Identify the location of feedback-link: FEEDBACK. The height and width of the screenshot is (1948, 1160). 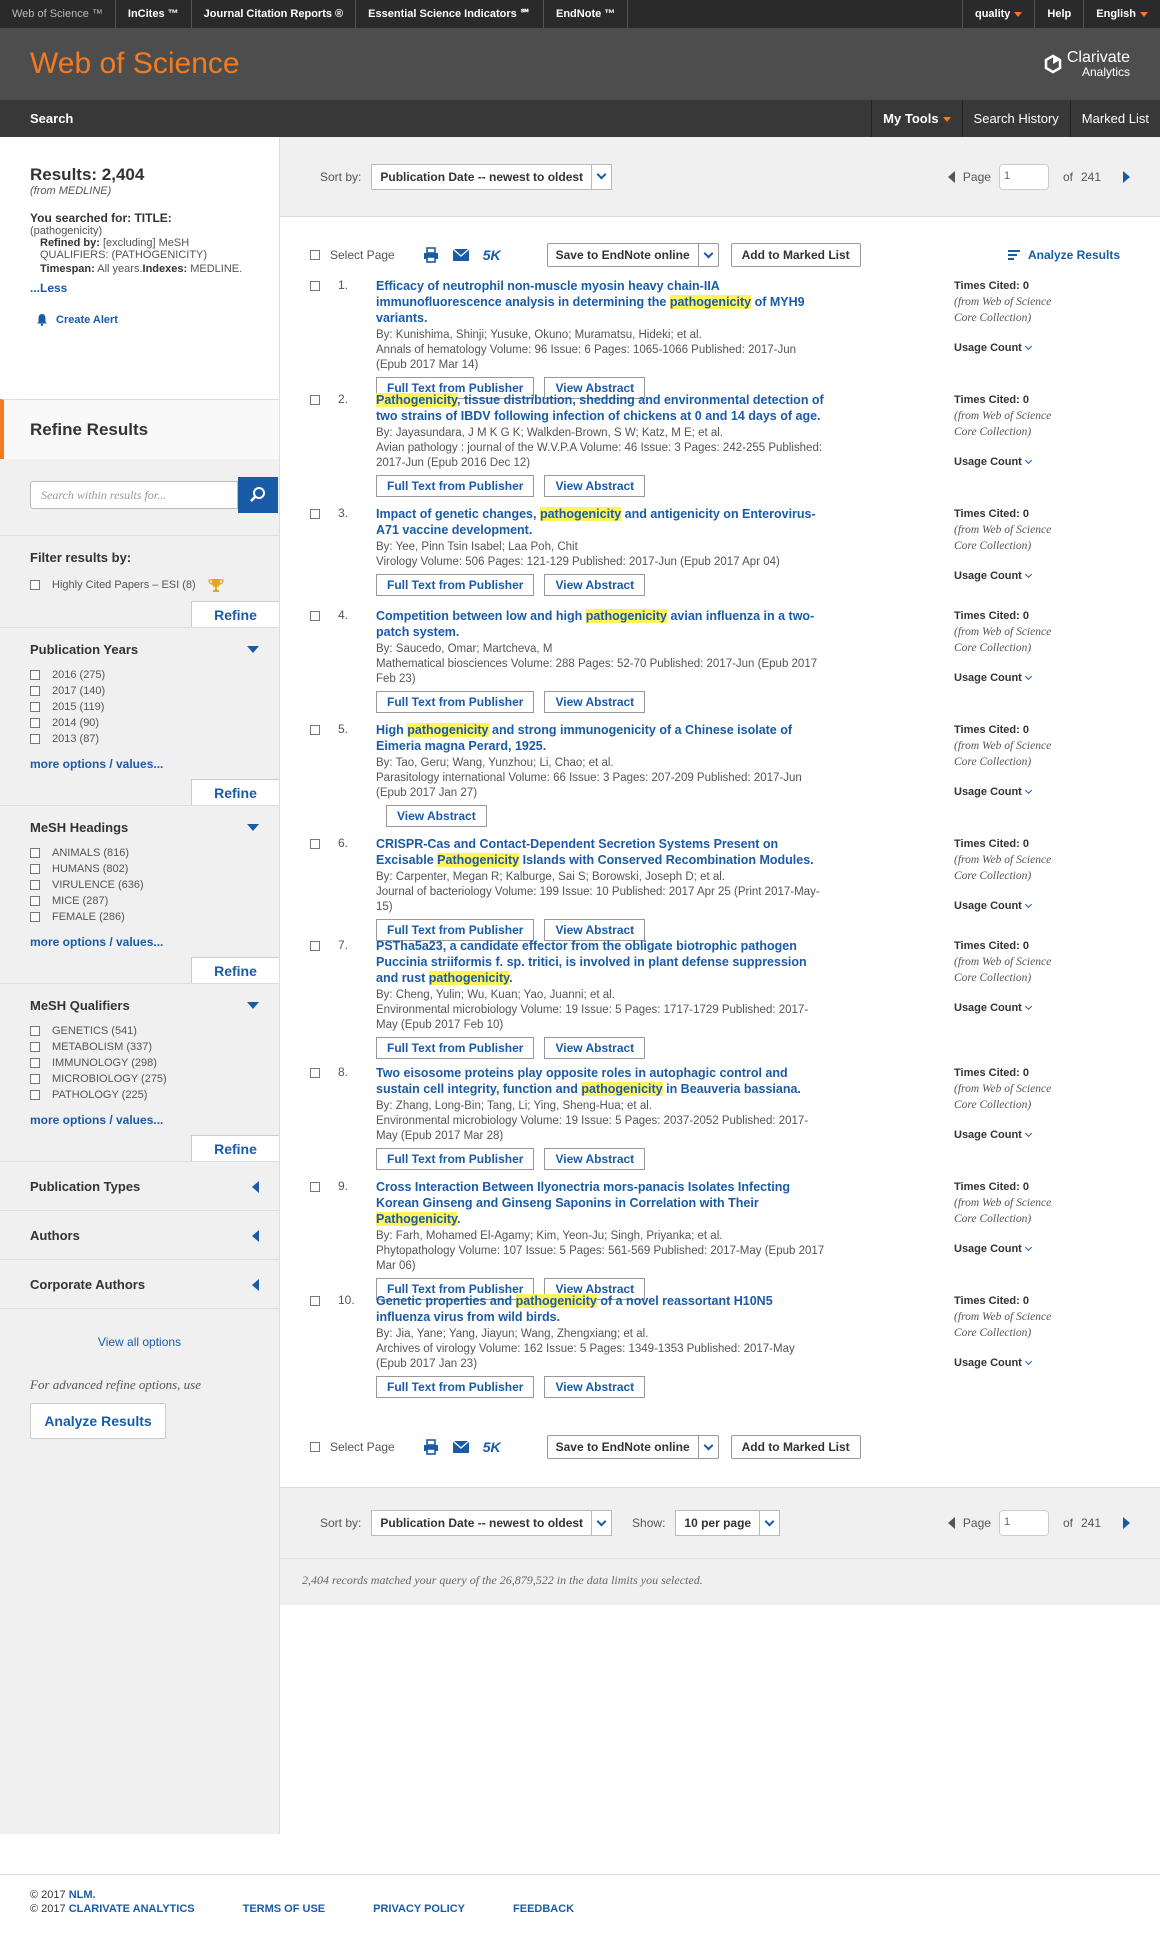
(543, 1909).